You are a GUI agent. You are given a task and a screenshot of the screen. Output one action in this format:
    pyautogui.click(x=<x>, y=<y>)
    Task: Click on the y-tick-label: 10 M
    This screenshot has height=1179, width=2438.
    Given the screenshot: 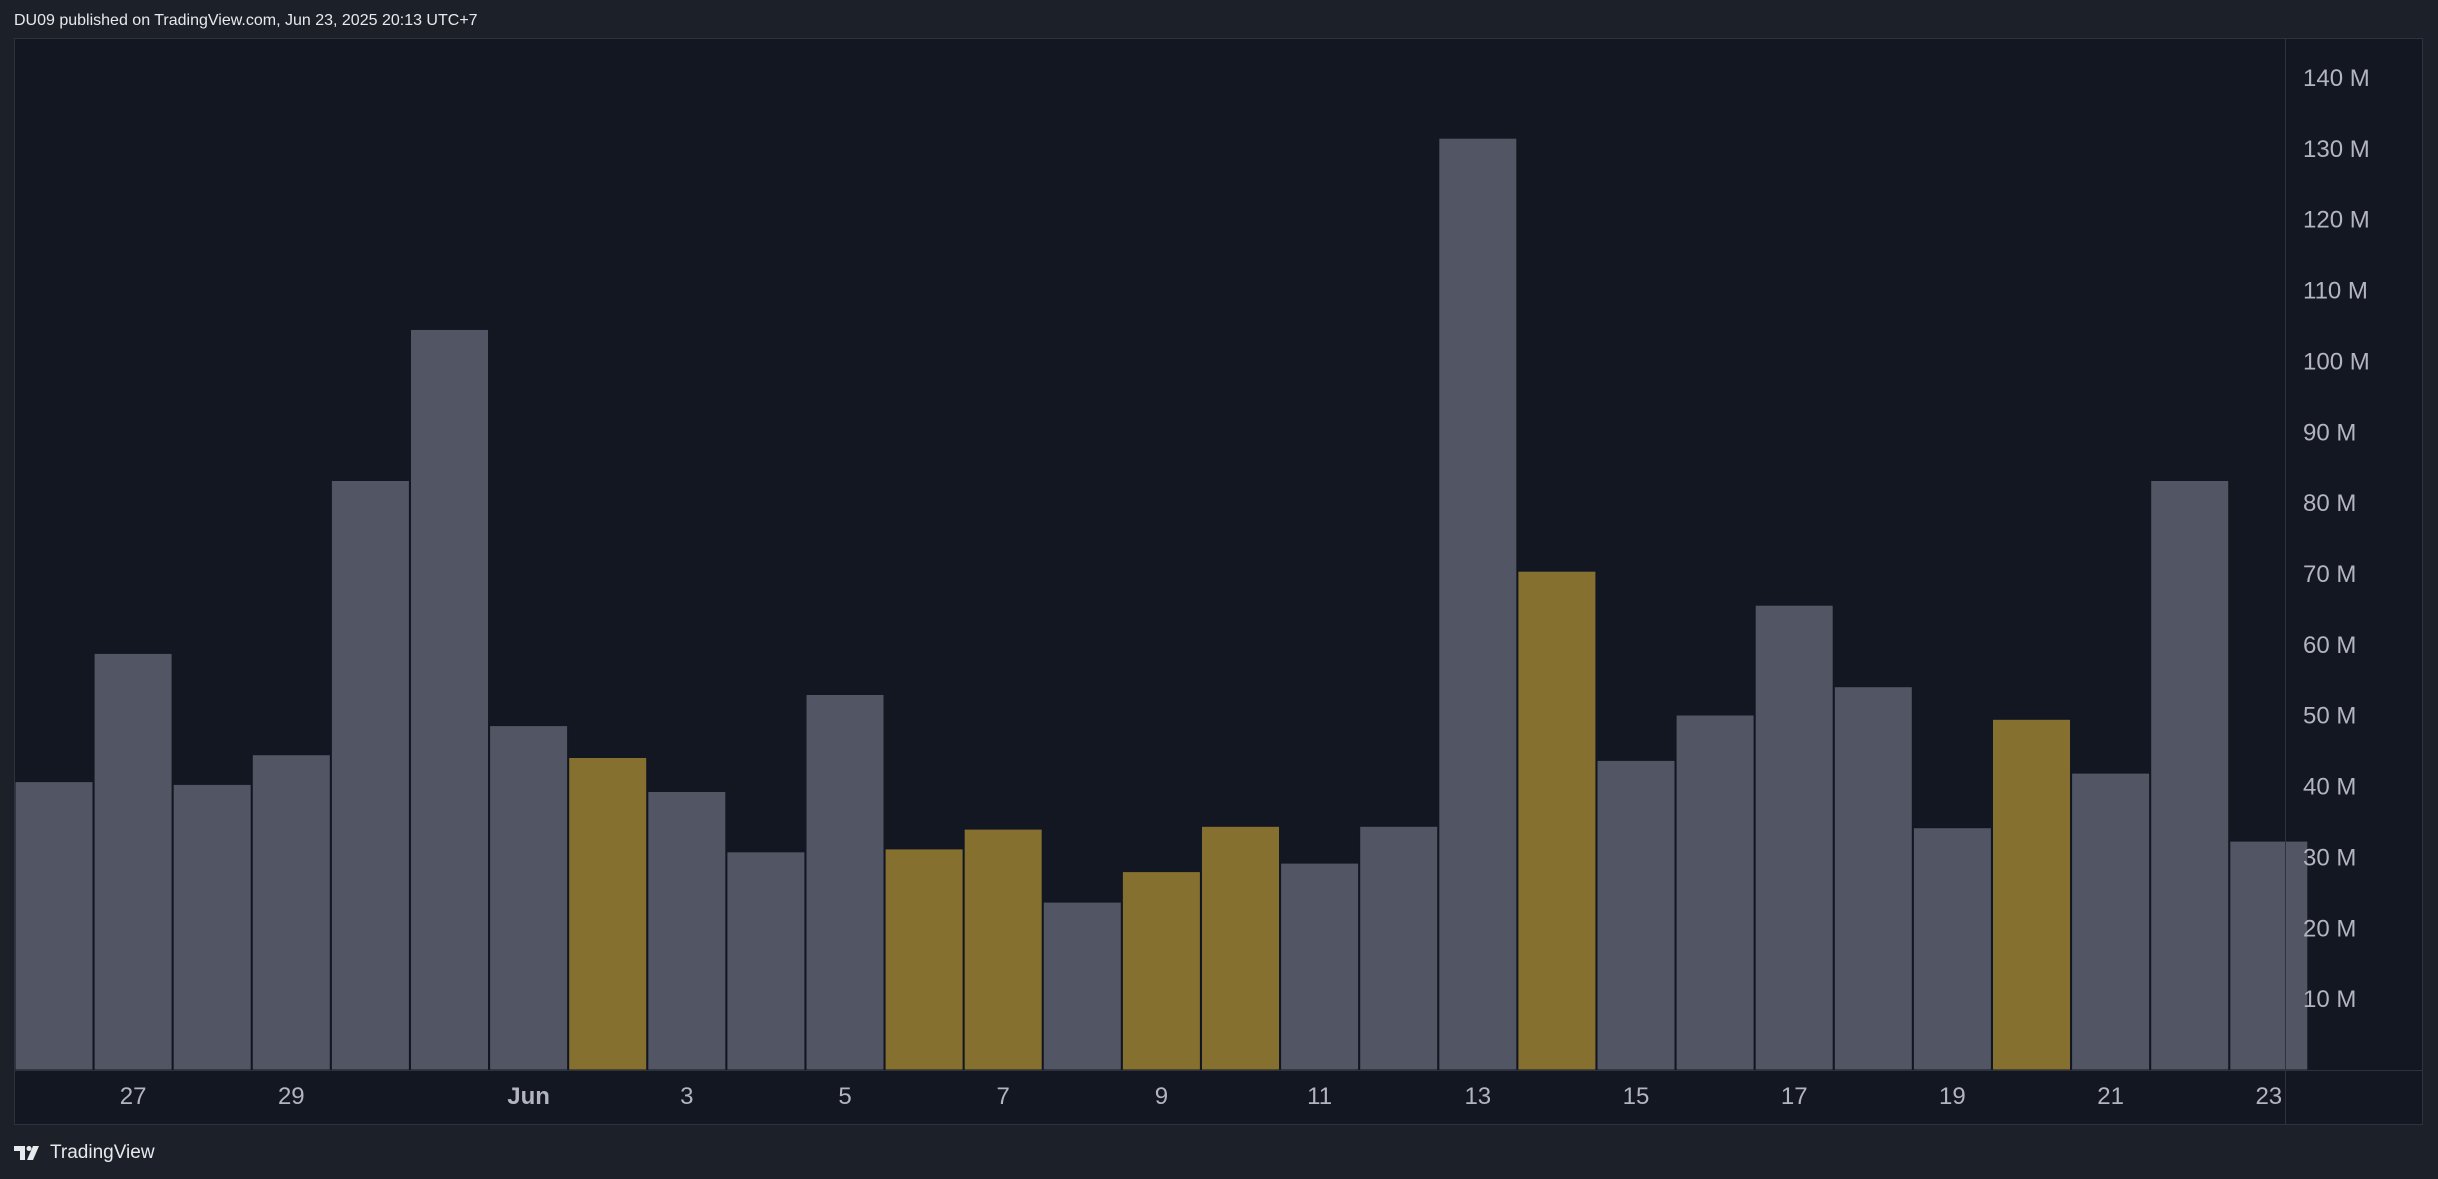 What is the action you would take?
    pyautogui.click(x=2329, y=999)
    